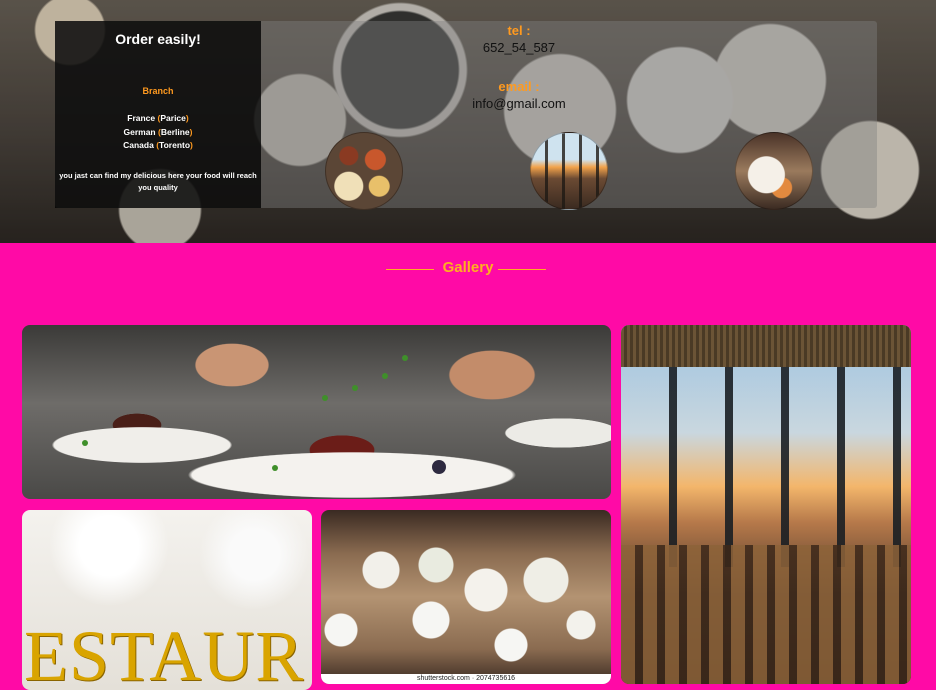  Describe the element at coordinates (468, 267) in the screenshot. I see `gallery-heading: Gallery` at that location.